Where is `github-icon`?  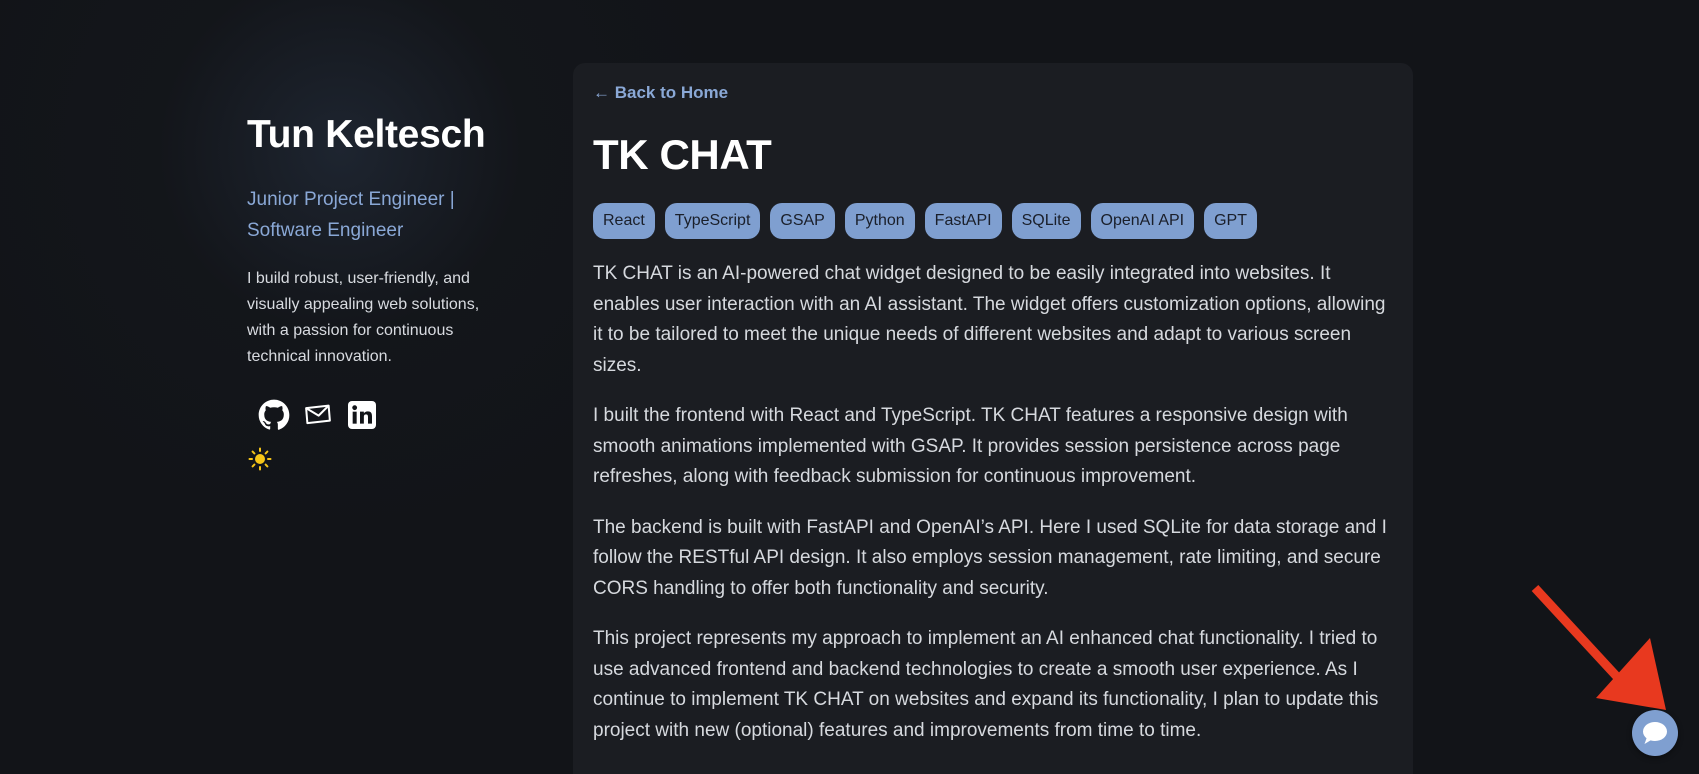 github-icon is located at coordinates (274, 414).